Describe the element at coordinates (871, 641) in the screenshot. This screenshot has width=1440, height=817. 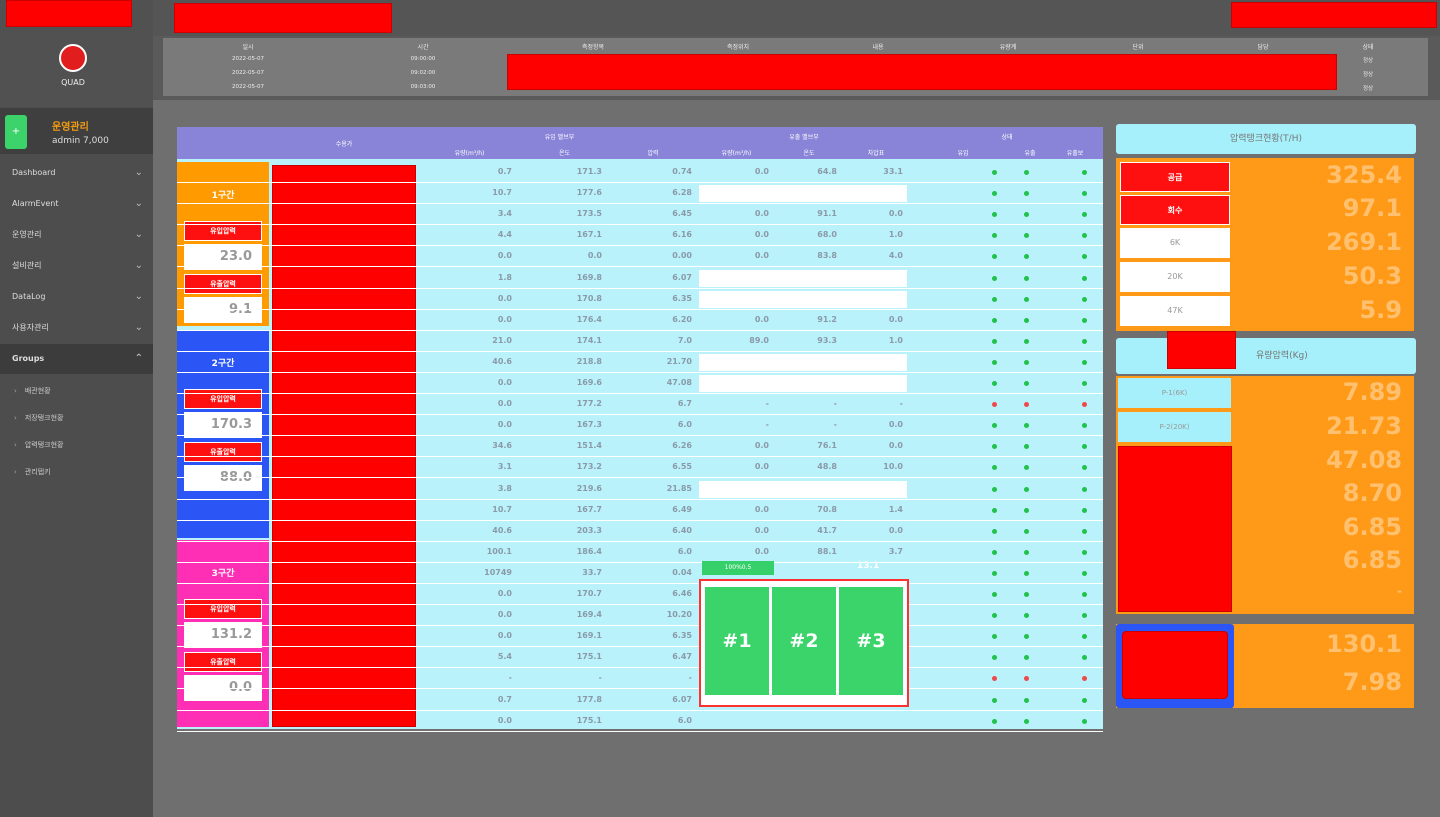
I see `sensor-3-button: #3` at that location.